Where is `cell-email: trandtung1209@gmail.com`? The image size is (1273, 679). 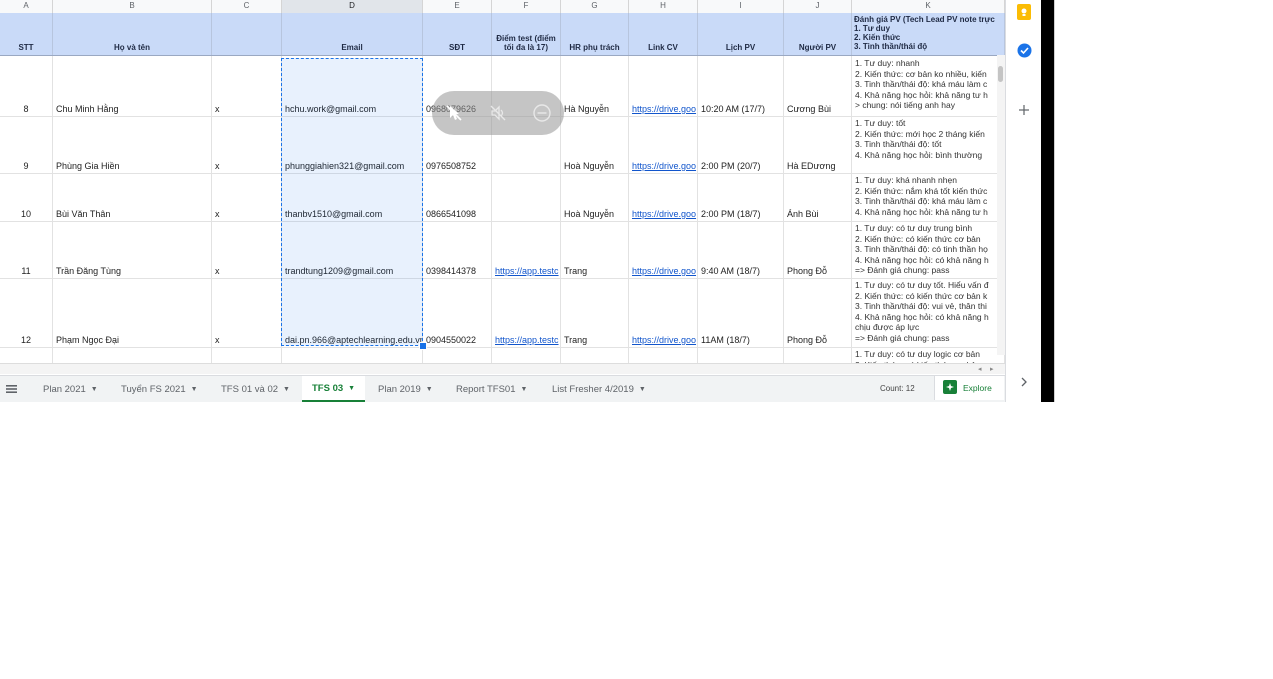
cell-email: trandtung1209@gmail.com is located at coordinates (352, 249).